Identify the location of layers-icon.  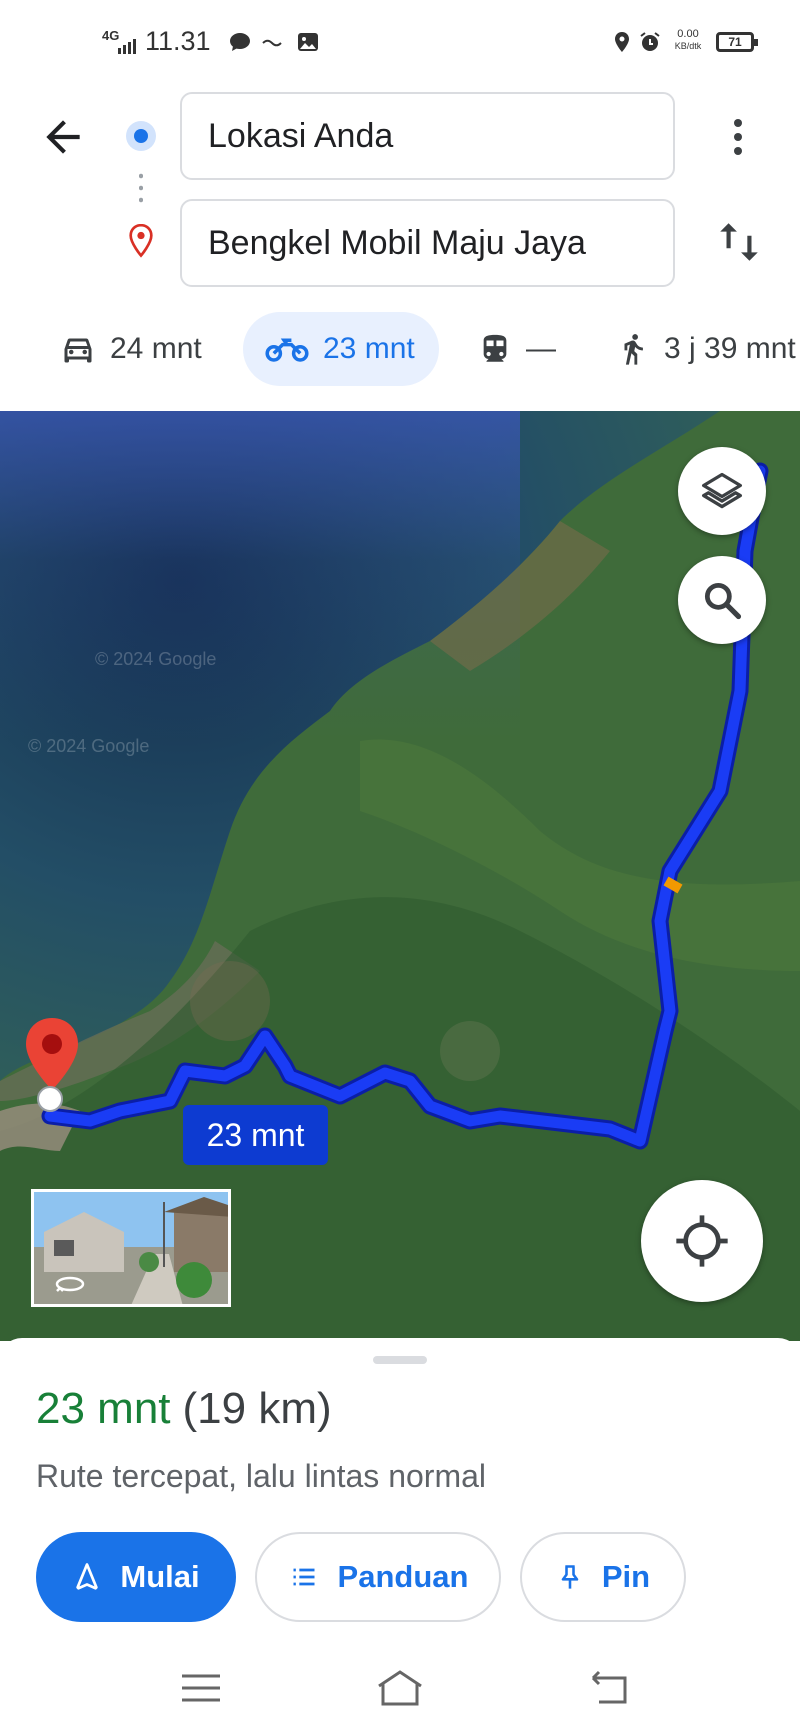
(722, 490).